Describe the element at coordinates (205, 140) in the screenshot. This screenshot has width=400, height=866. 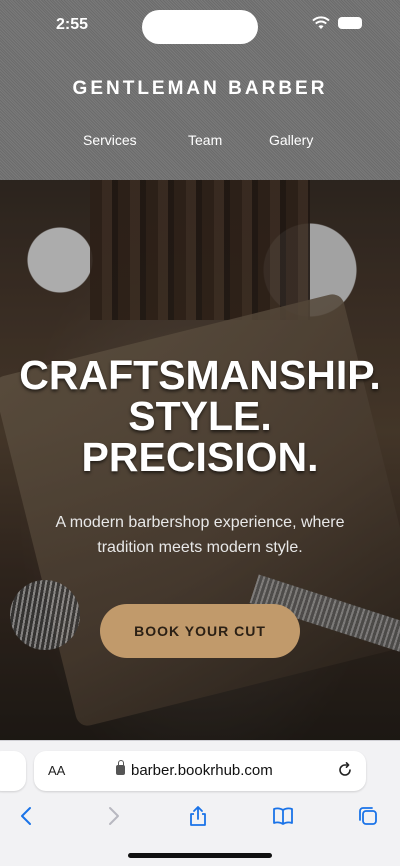
I see `nav-team: Team` at that location.